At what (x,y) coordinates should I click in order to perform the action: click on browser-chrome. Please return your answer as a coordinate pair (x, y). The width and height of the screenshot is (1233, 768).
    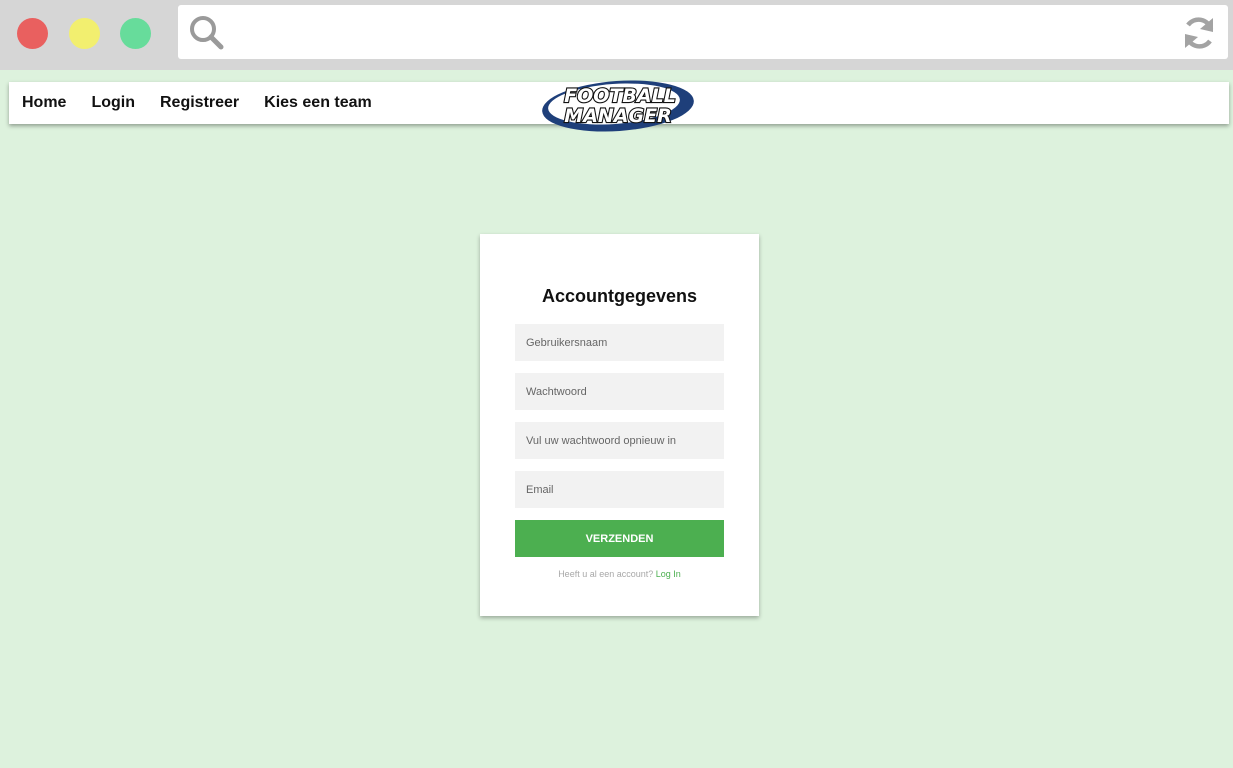
    Looking at the image, I should click on (616, 35).